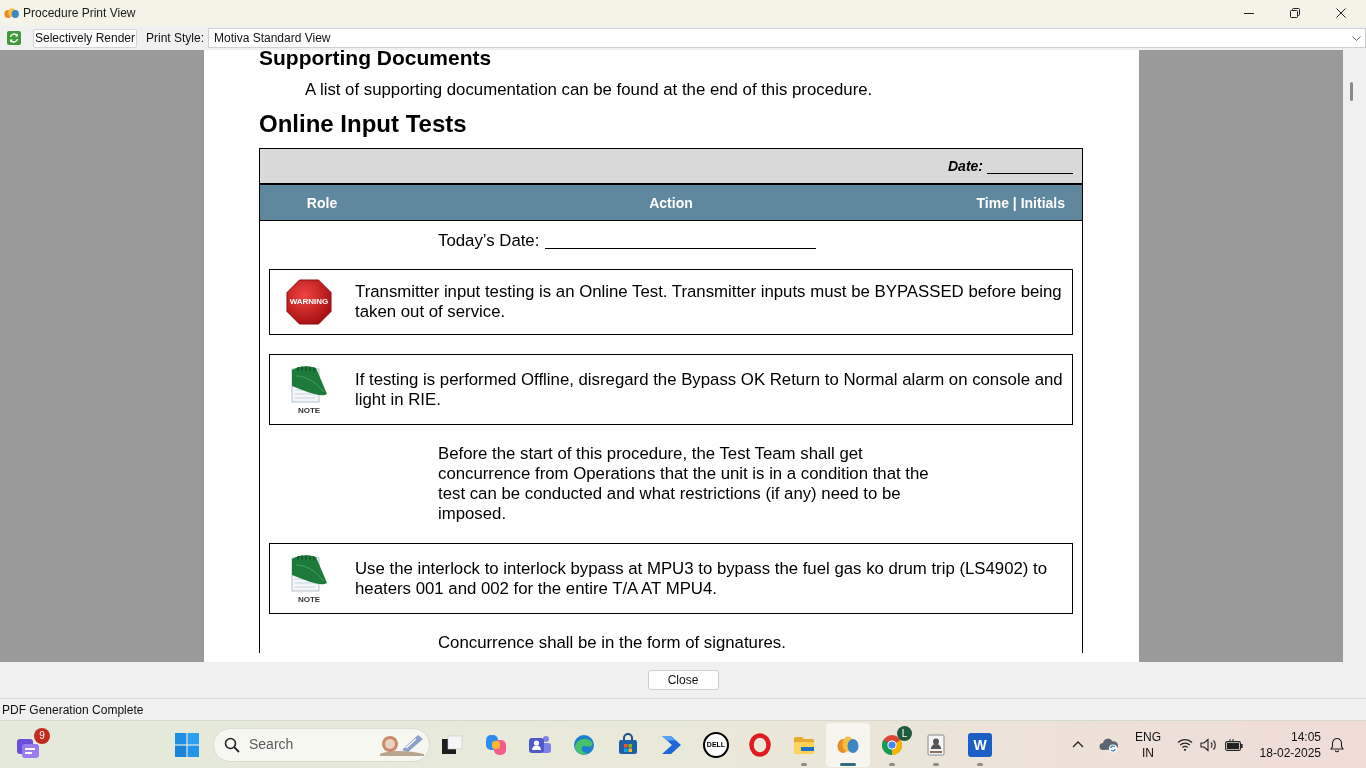 The image size is (1366, 768). I want to click on scrollbar-thumb, so click(1351, 91).